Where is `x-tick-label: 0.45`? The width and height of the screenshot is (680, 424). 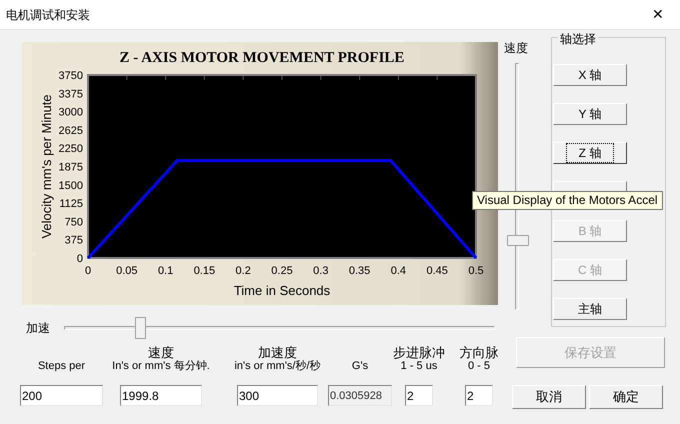
x-tick-label: 0.45 is located at coordinates (437, 271).